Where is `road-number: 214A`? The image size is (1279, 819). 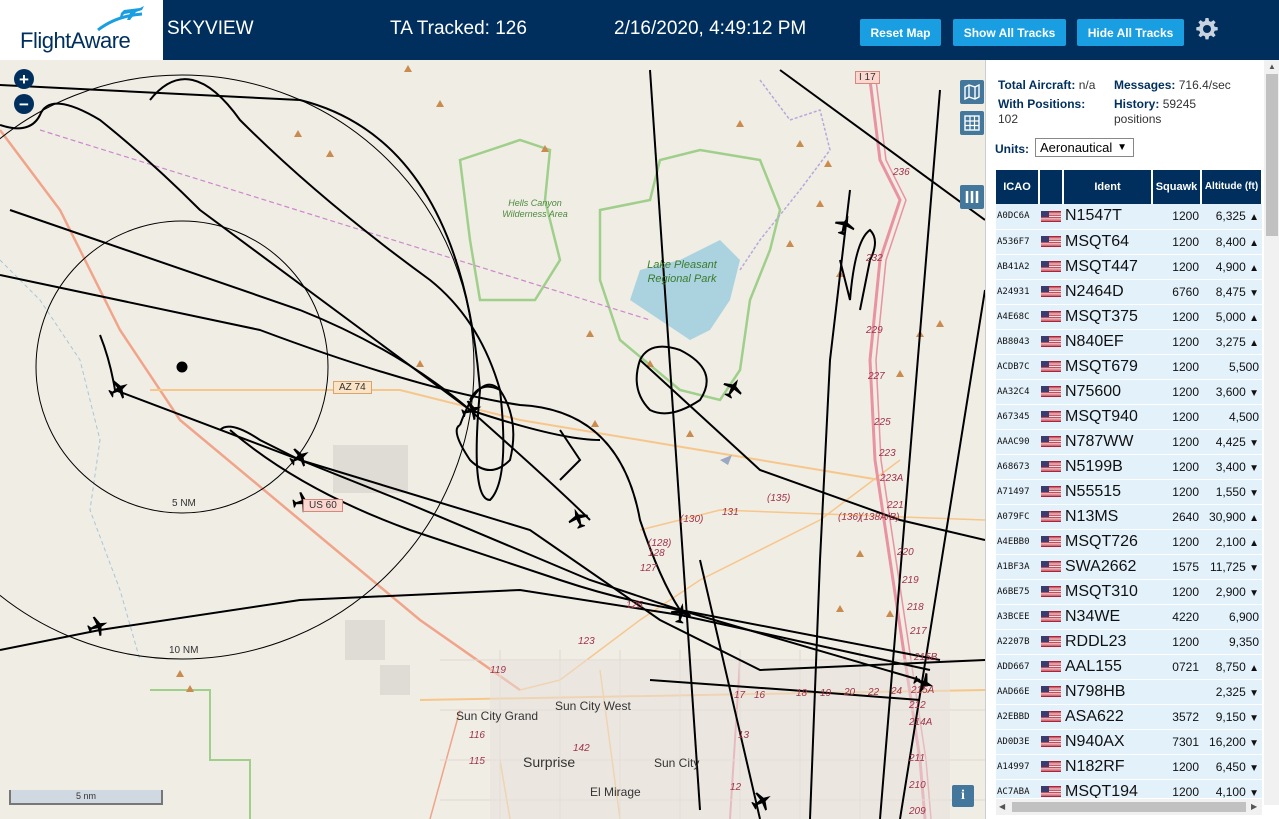 road-number: 214A is located at coordinates (921, 722).